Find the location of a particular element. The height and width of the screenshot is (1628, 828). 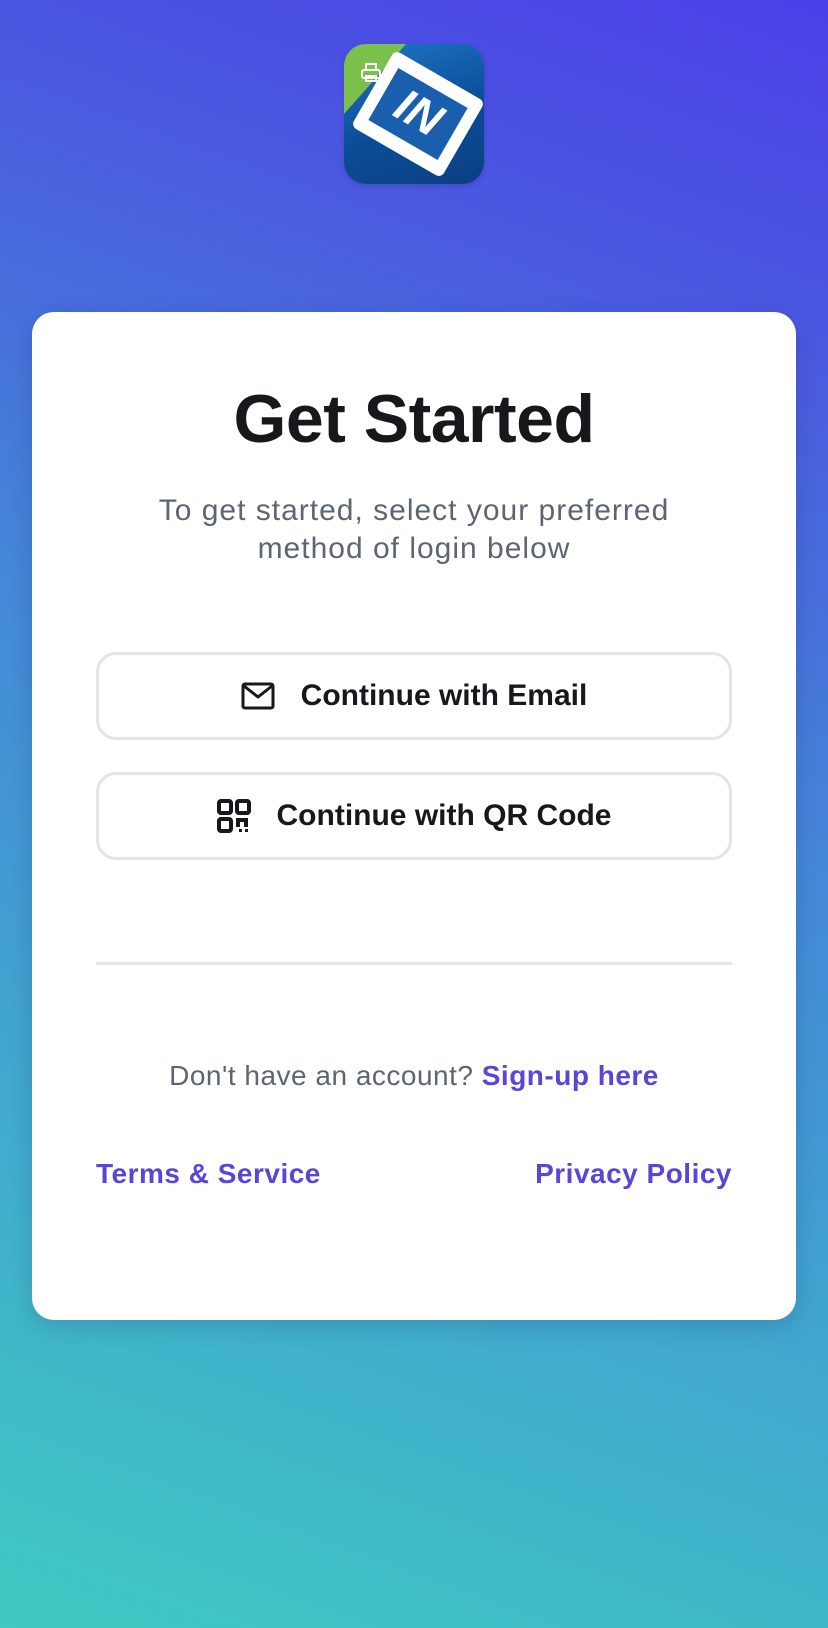

signup-prompt: Don't have an account? Sign-up here is located at coordinates (414, 1076).